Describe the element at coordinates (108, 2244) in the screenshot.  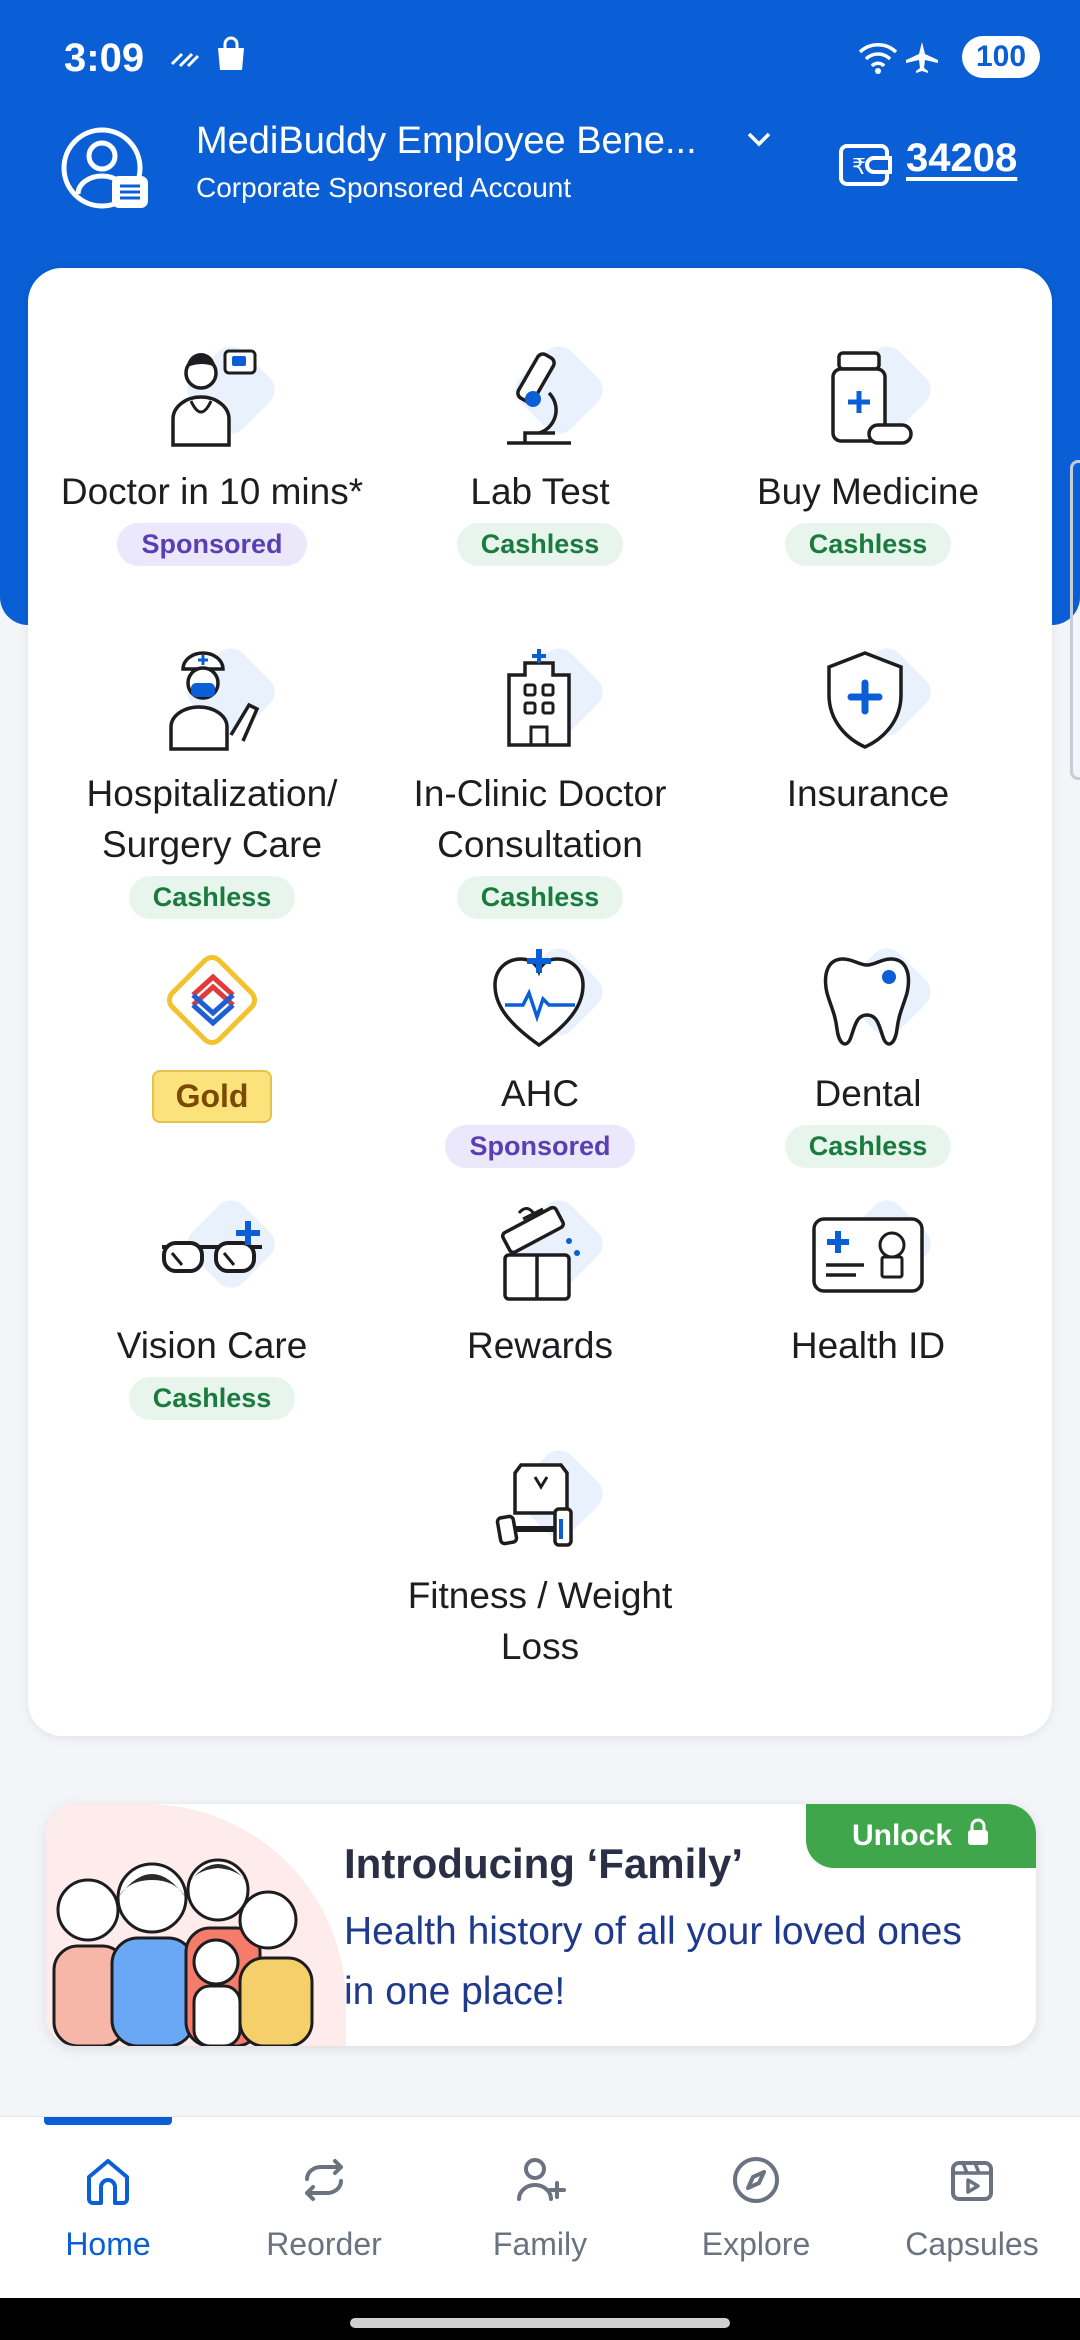
I see `nav-label: Home` at that location.